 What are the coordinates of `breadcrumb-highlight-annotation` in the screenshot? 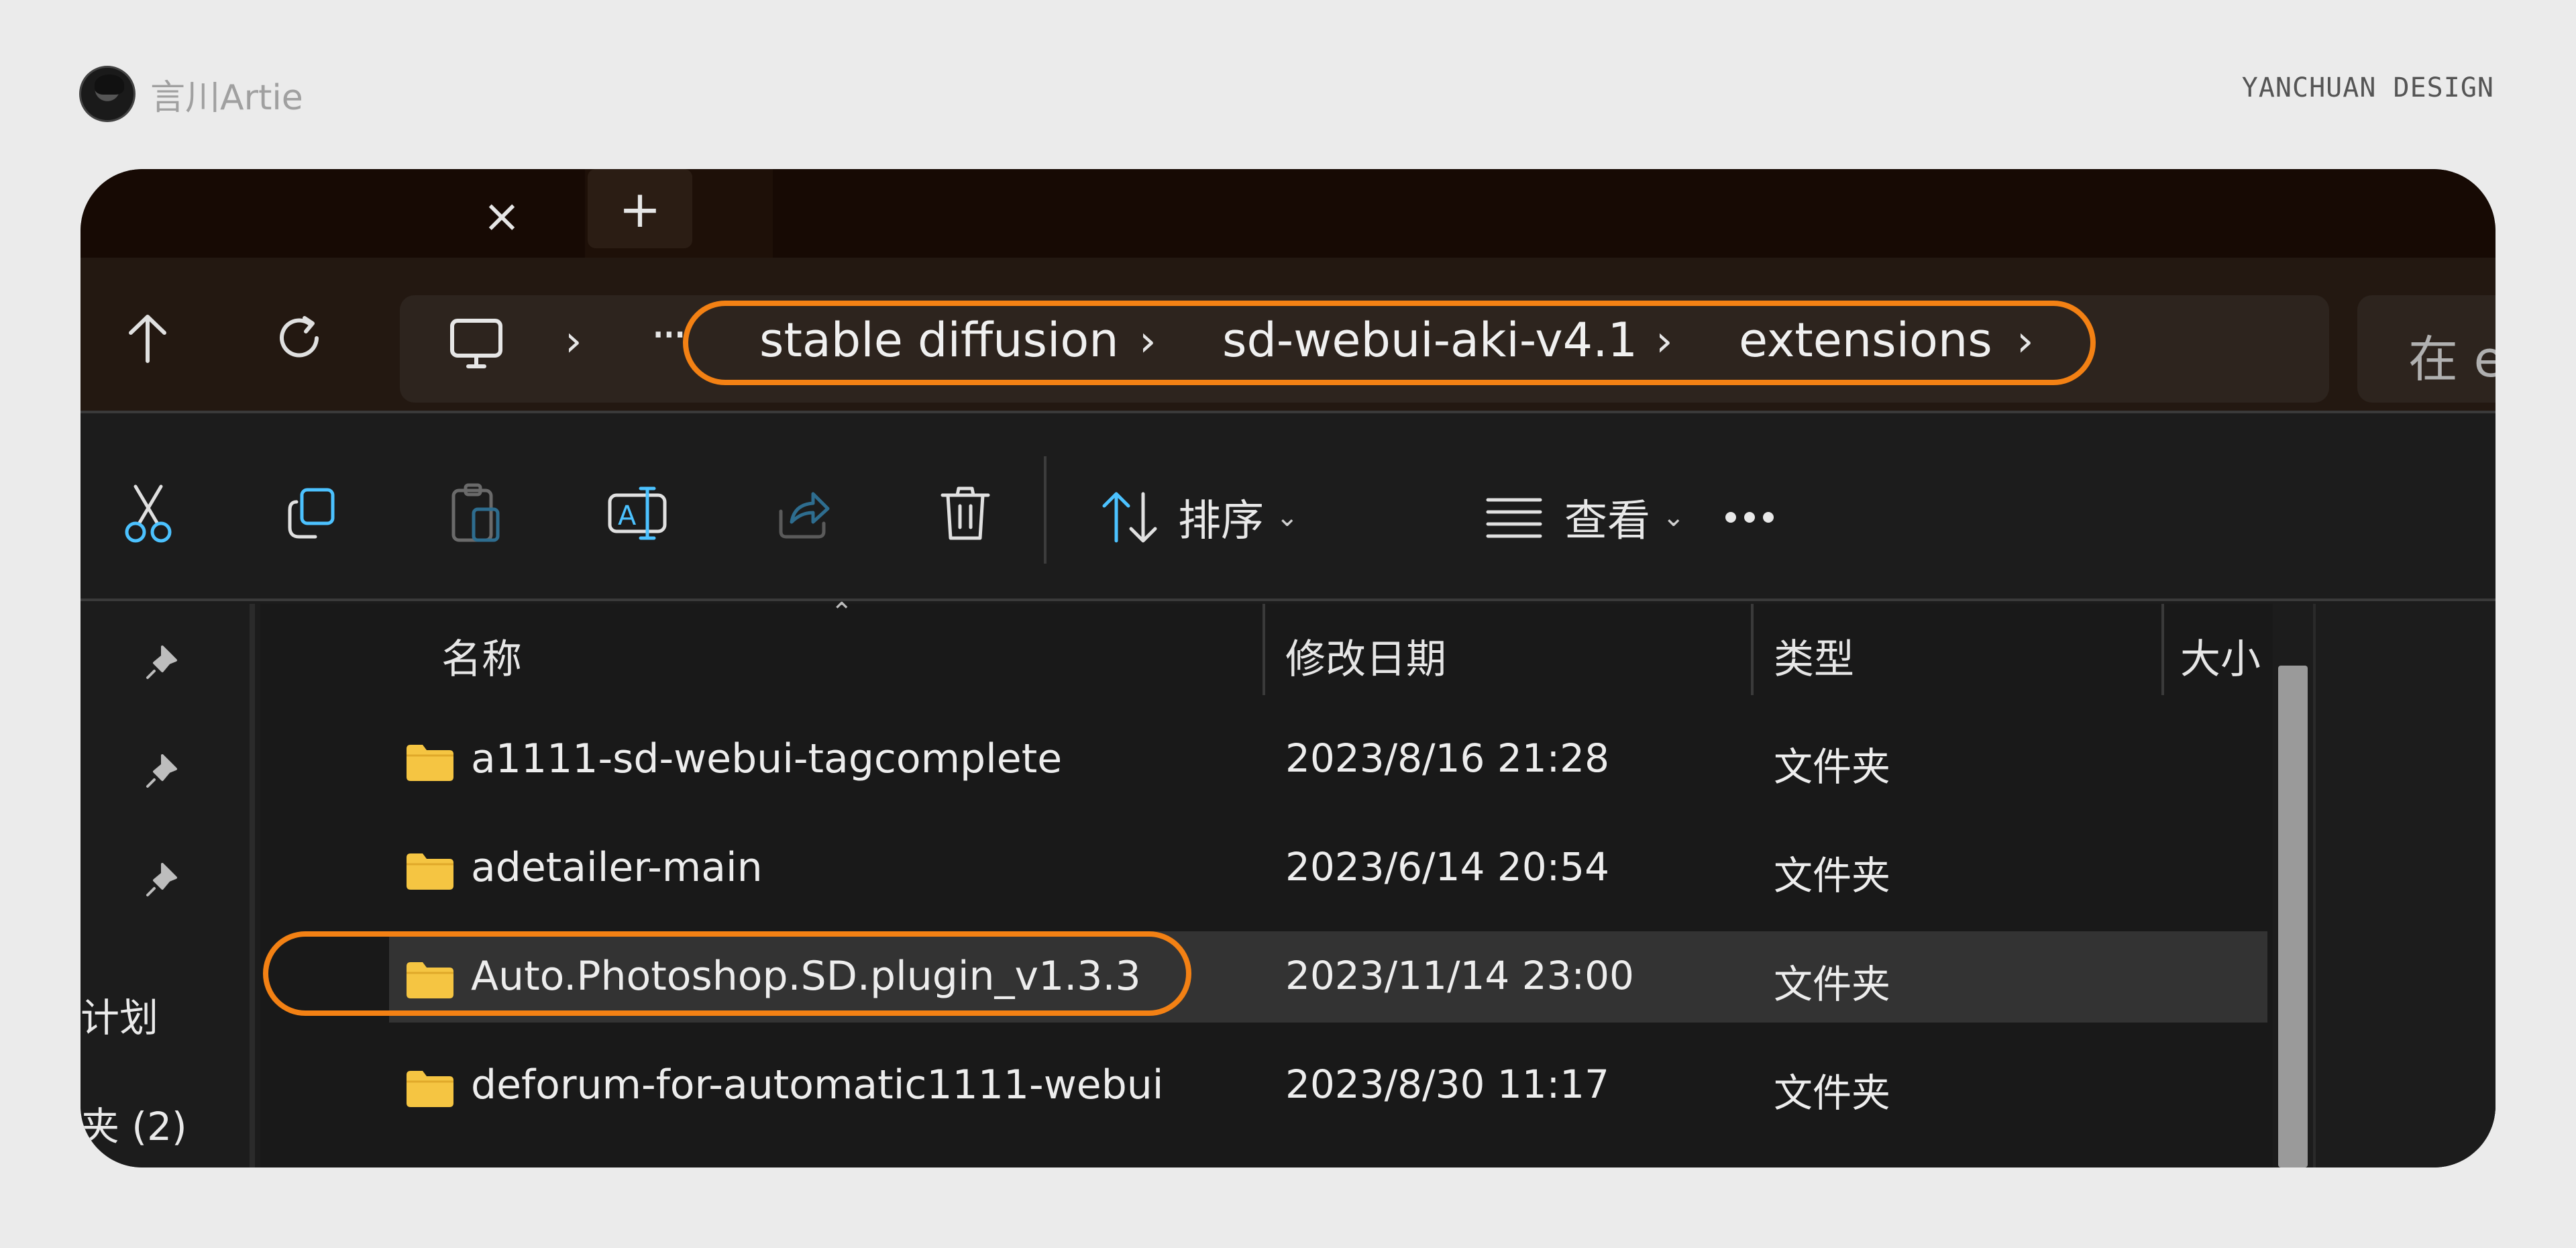 It's located at (1389, 343).